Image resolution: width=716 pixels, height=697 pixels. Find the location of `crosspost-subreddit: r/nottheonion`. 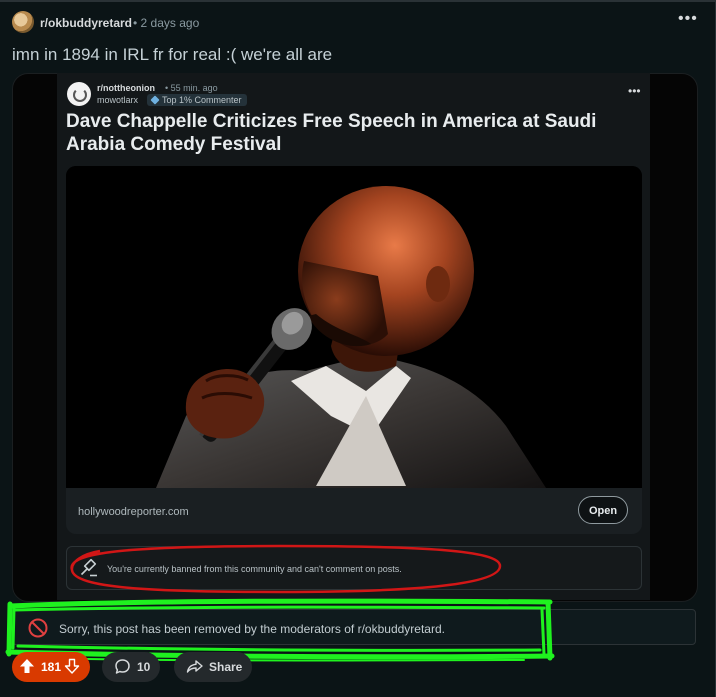

crosspost-subreddit: r/nottheonion is located at coordinates (126, 88).